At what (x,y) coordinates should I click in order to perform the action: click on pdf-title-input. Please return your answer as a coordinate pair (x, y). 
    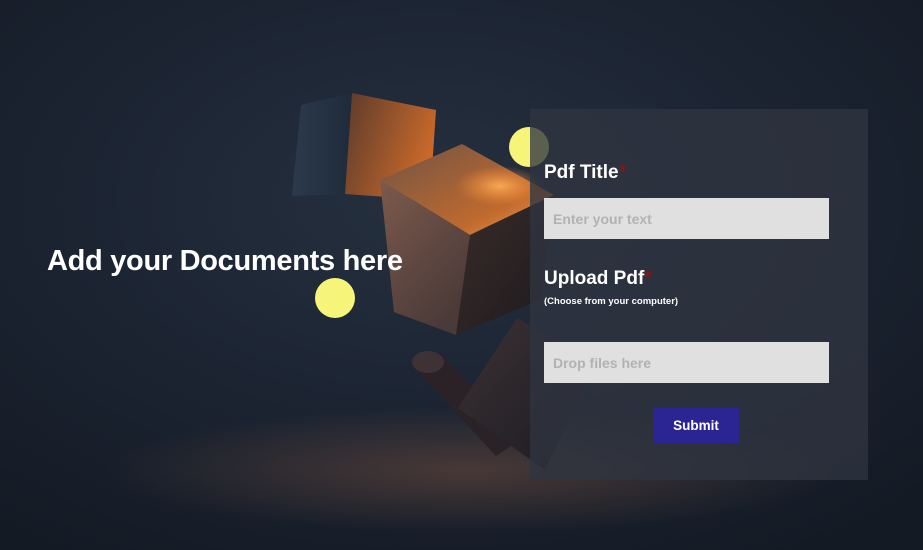
    Looking at the image, I should click on (686, 218).